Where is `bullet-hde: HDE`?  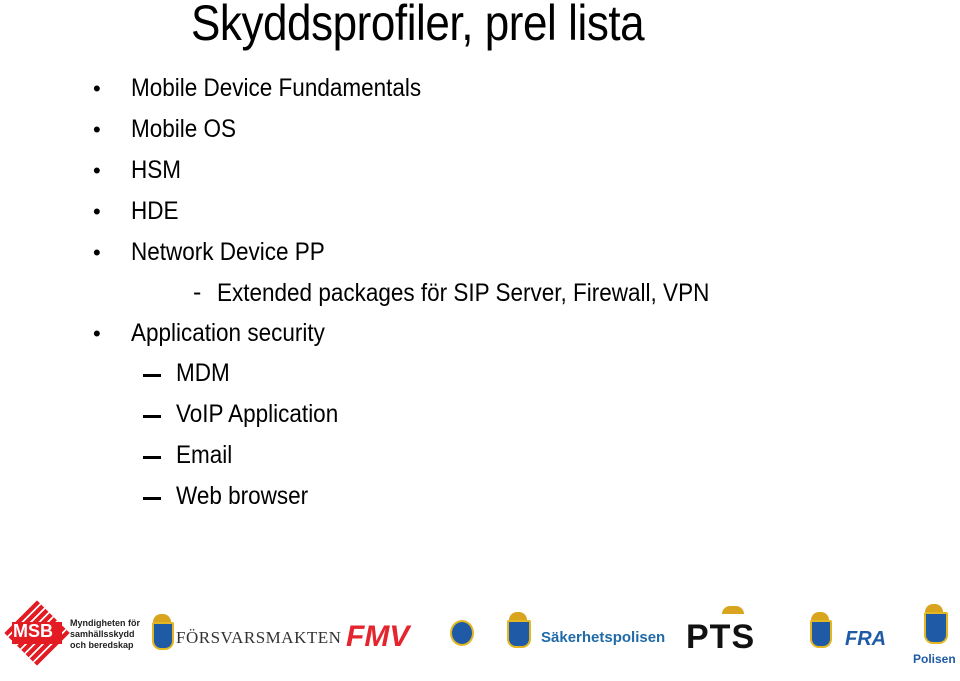 bullet-hde: HDE is located at coordinates (155, 211).